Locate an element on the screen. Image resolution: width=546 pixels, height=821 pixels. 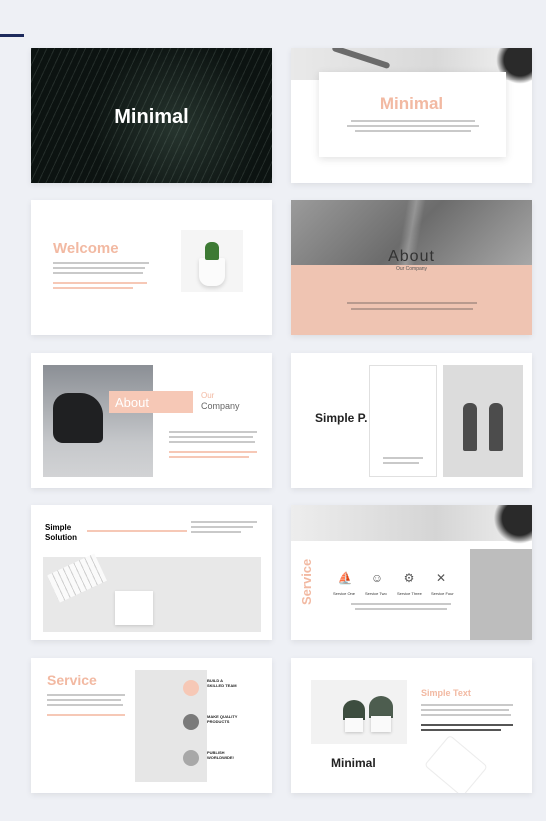
slide-simple-p: Simple P. is located at coordinates (411, 420).